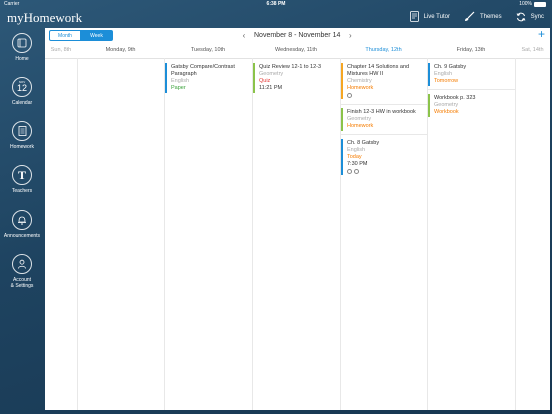  I want to click on assignment-title: Quiz Review 12-1 to 12-3, so click(290, 67).